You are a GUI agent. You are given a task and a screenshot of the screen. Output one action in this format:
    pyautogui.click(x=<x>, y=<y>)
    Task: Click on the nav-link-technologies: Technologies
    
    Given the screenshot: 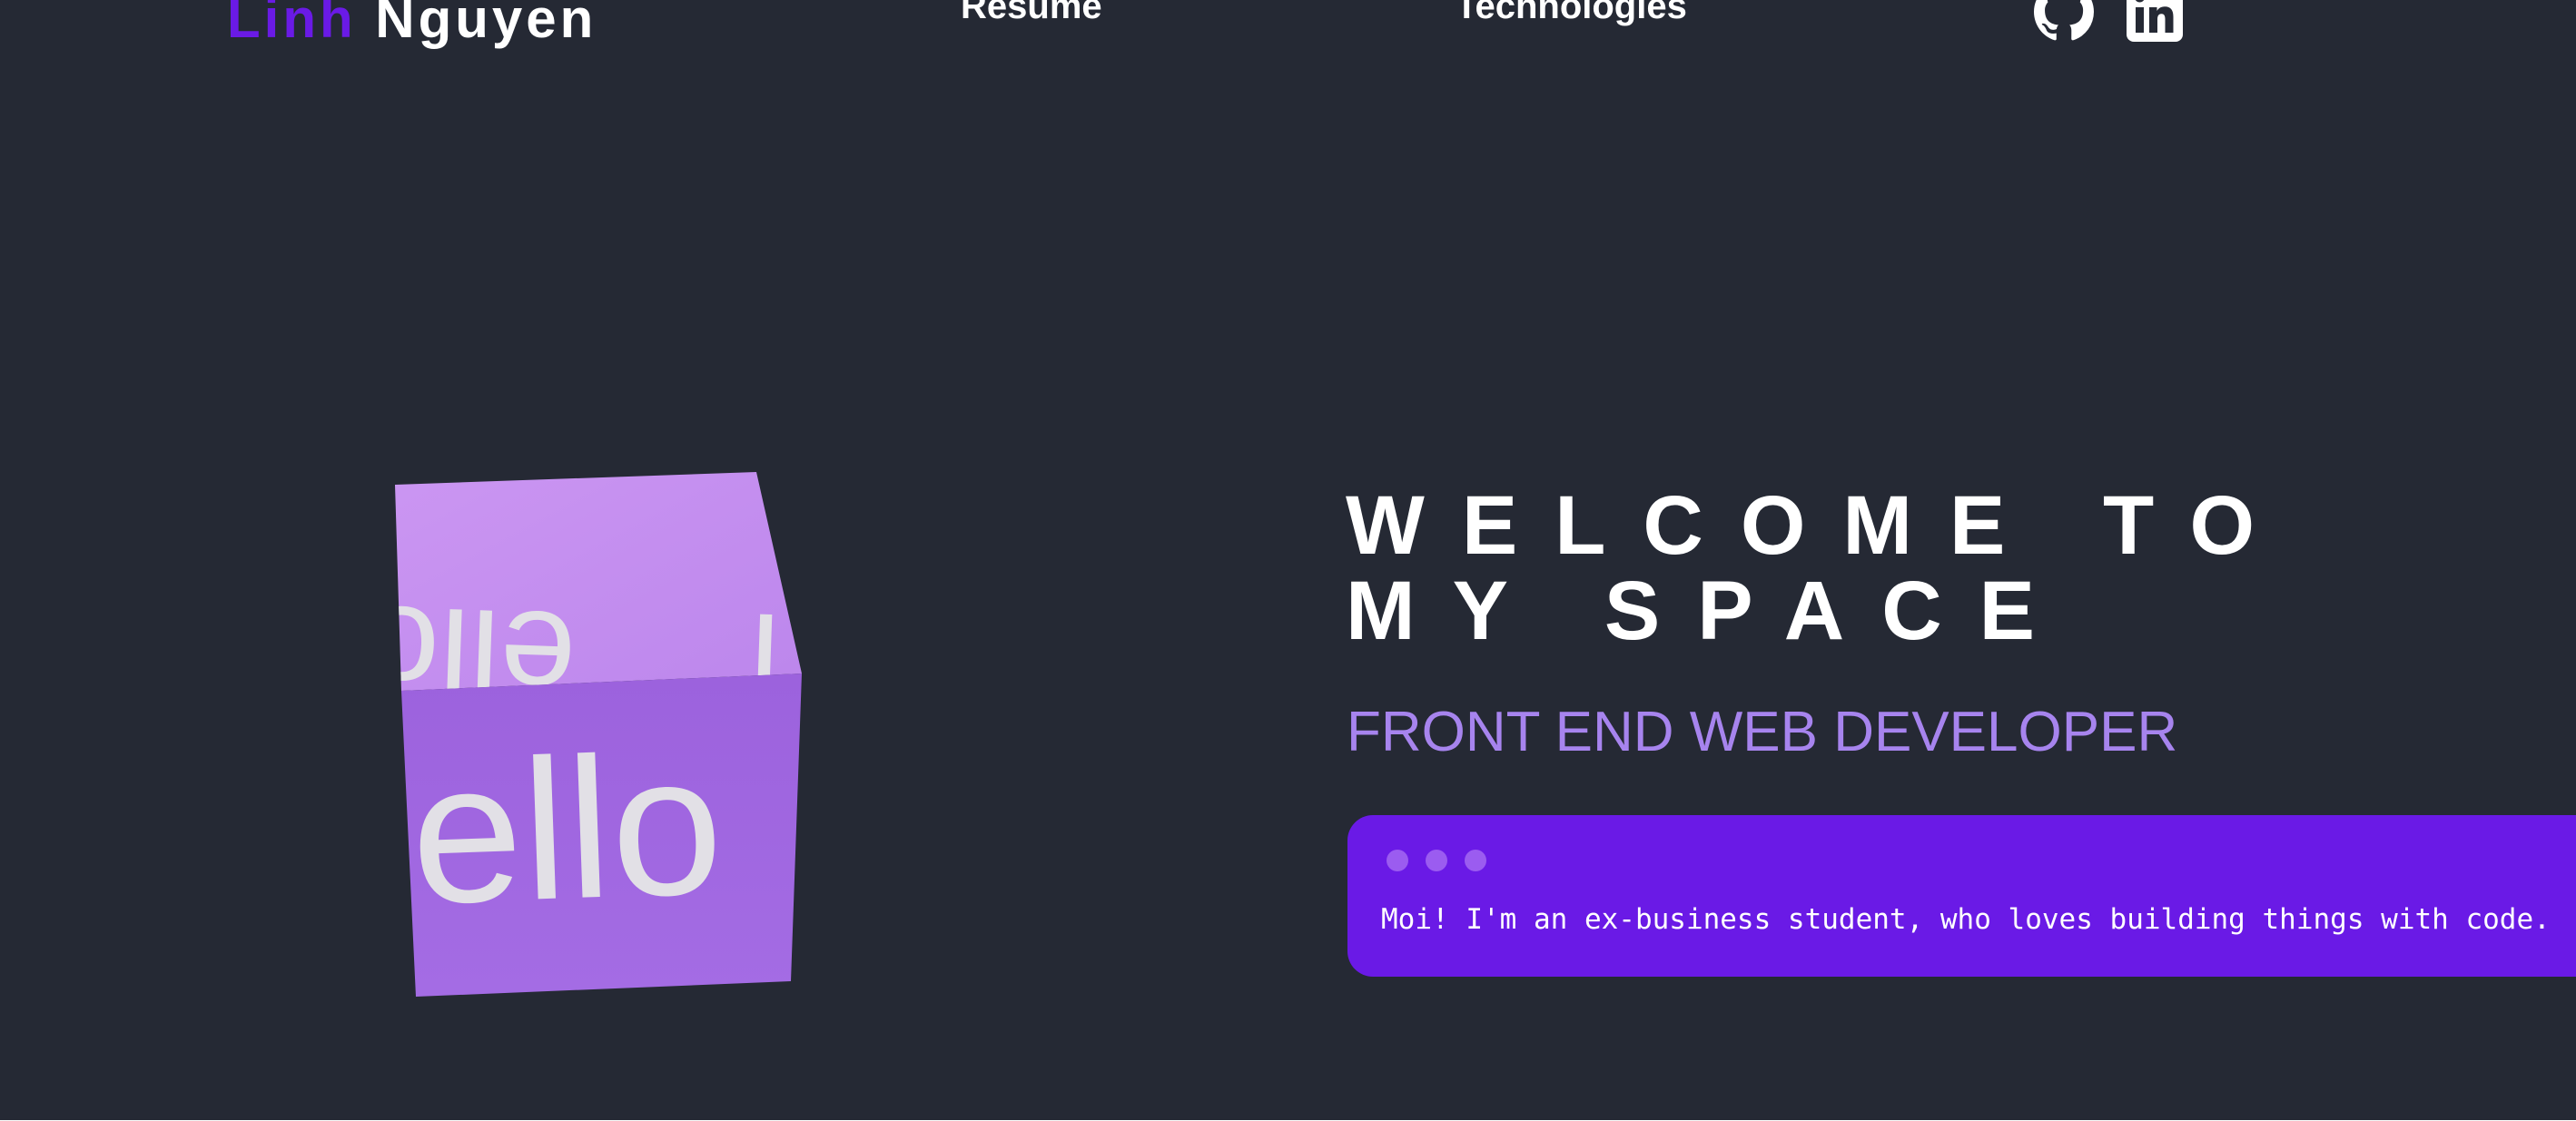 What is the action you would take?
    pyautogui.click(x=1571, y=14)
    